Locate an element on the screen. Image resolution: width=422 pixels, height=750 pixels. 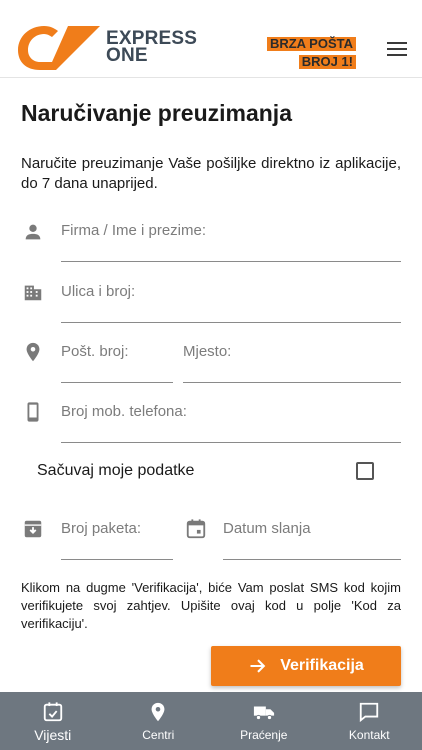
nav-label-tracking: Praćenje is located at coordinates (264, 735).